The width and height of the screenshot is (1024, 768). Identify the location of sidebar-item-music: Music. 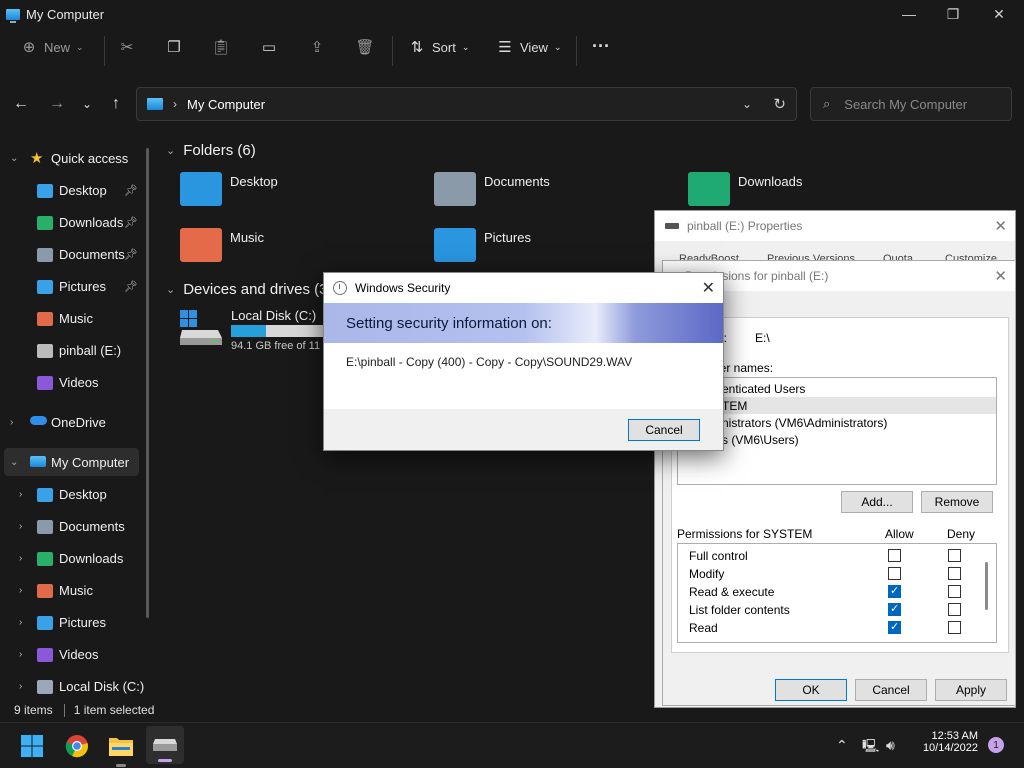
(75, 318).